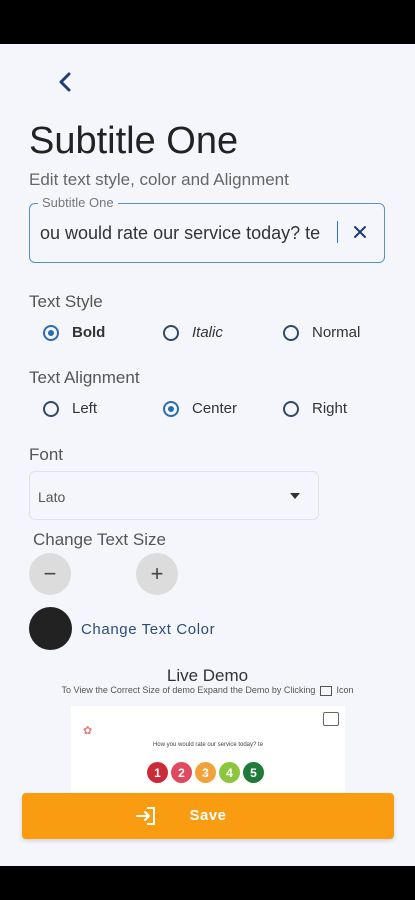 The image size is (415, 900). I want to click on subtitle-field-label: Subtitle One, so click(78, 202).